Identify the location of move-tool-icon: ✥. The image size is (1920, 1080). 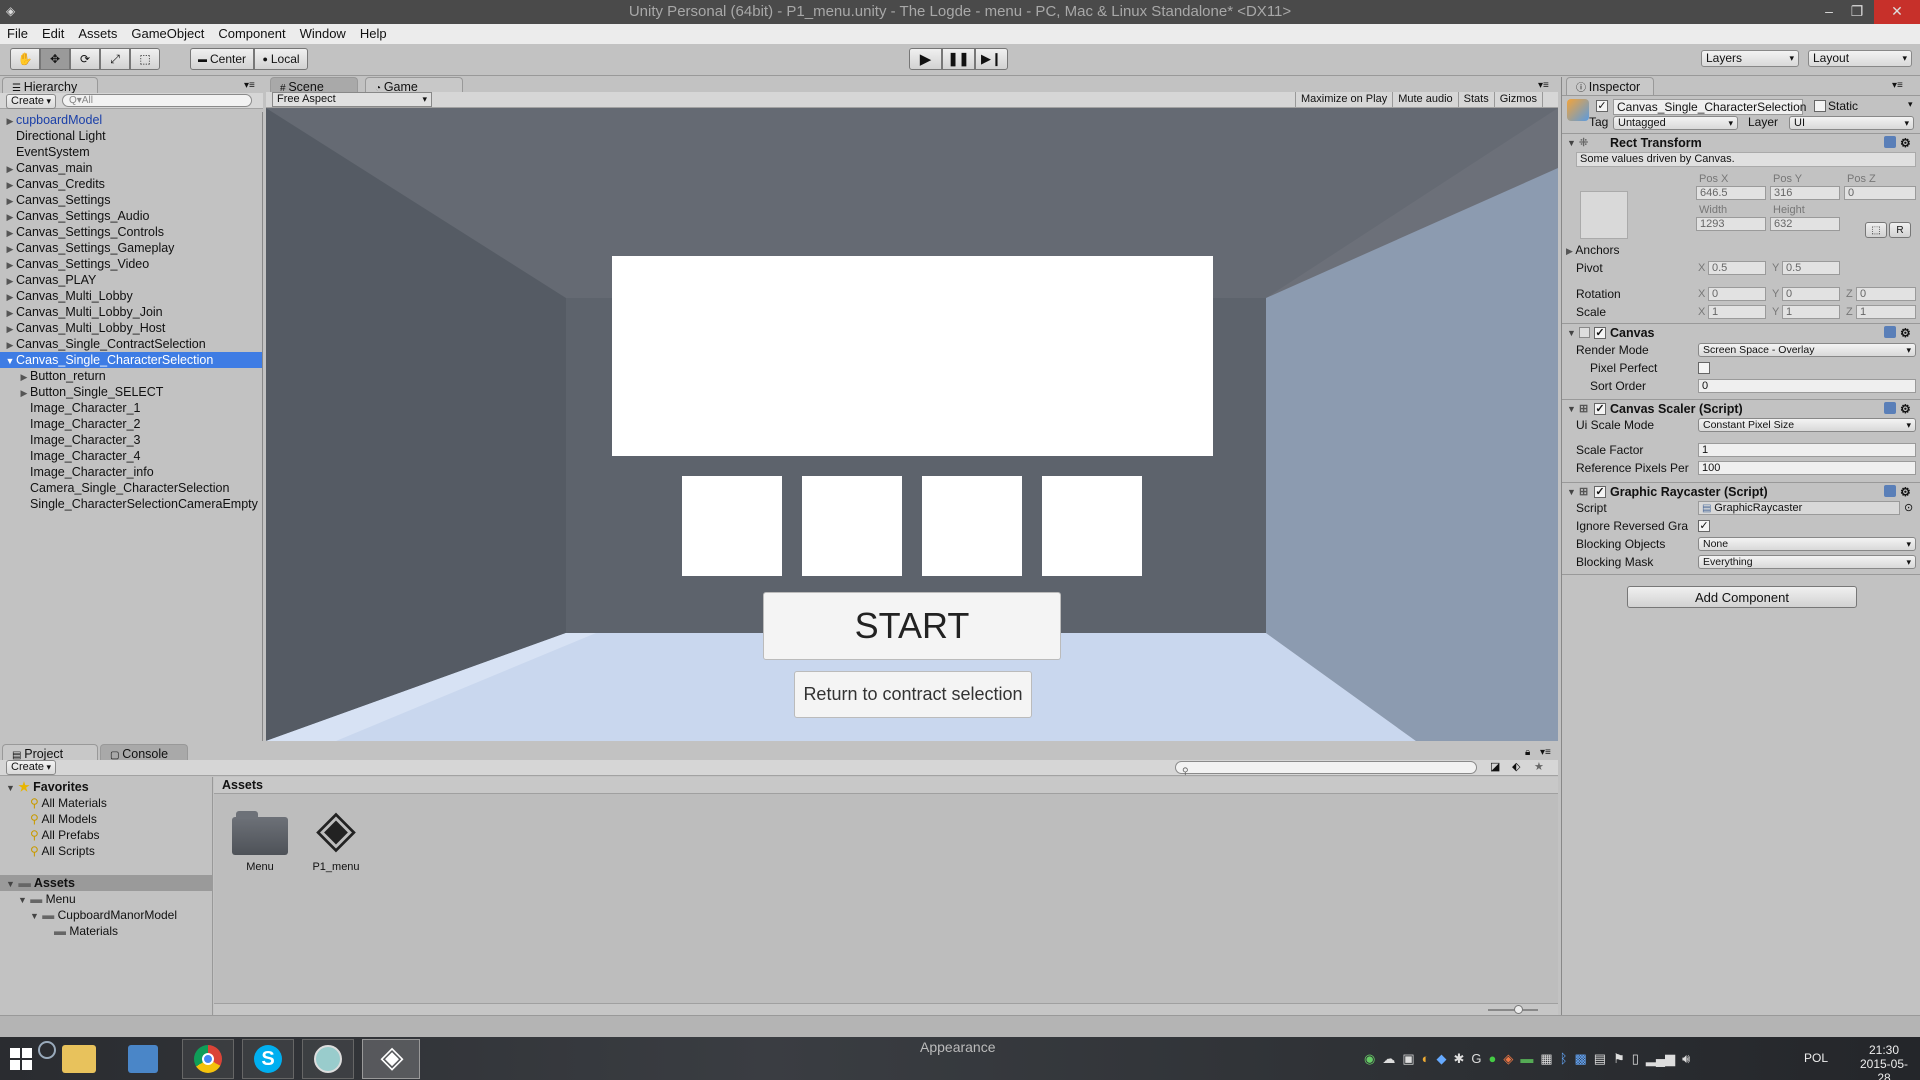
(55, 59).